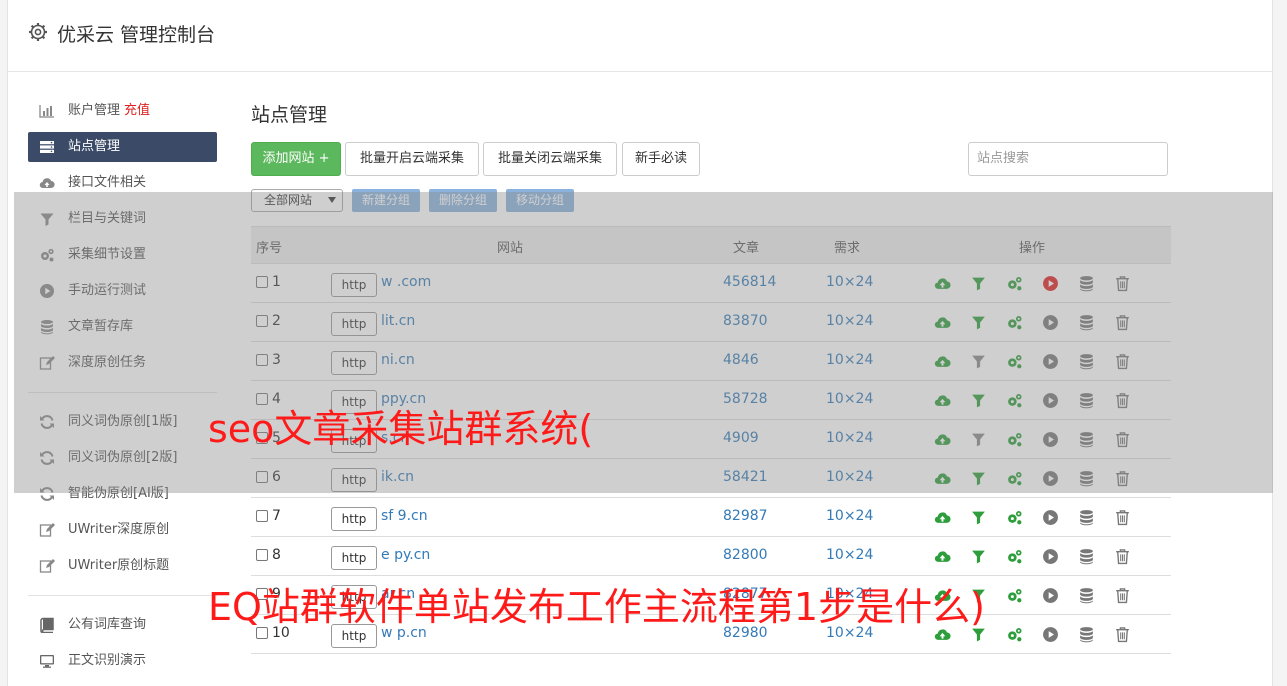 This screenshot has width=1287, height=686. I want to click on sidebar-item-label: 站点管理, so click(94, 146).